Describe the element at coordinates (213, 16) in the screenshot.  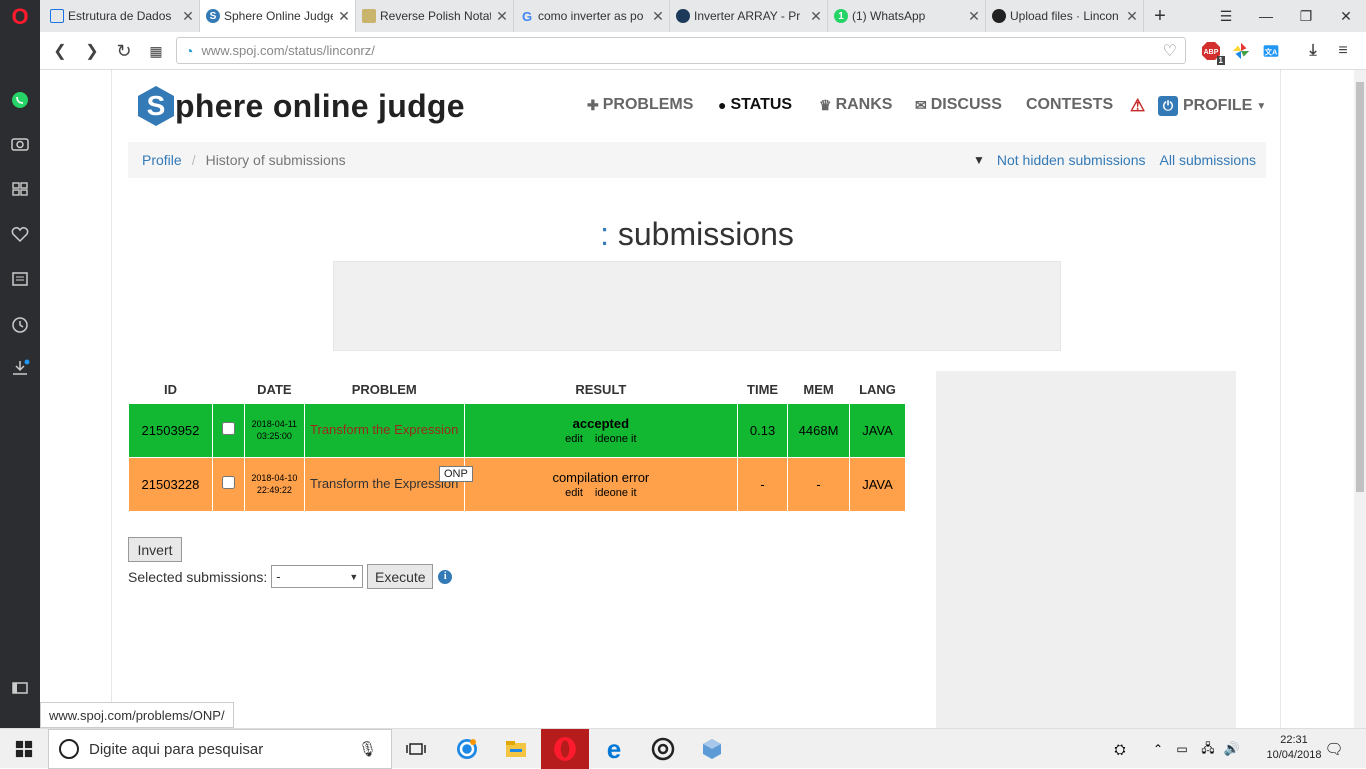
I see `spoj-icon: S` at that location.